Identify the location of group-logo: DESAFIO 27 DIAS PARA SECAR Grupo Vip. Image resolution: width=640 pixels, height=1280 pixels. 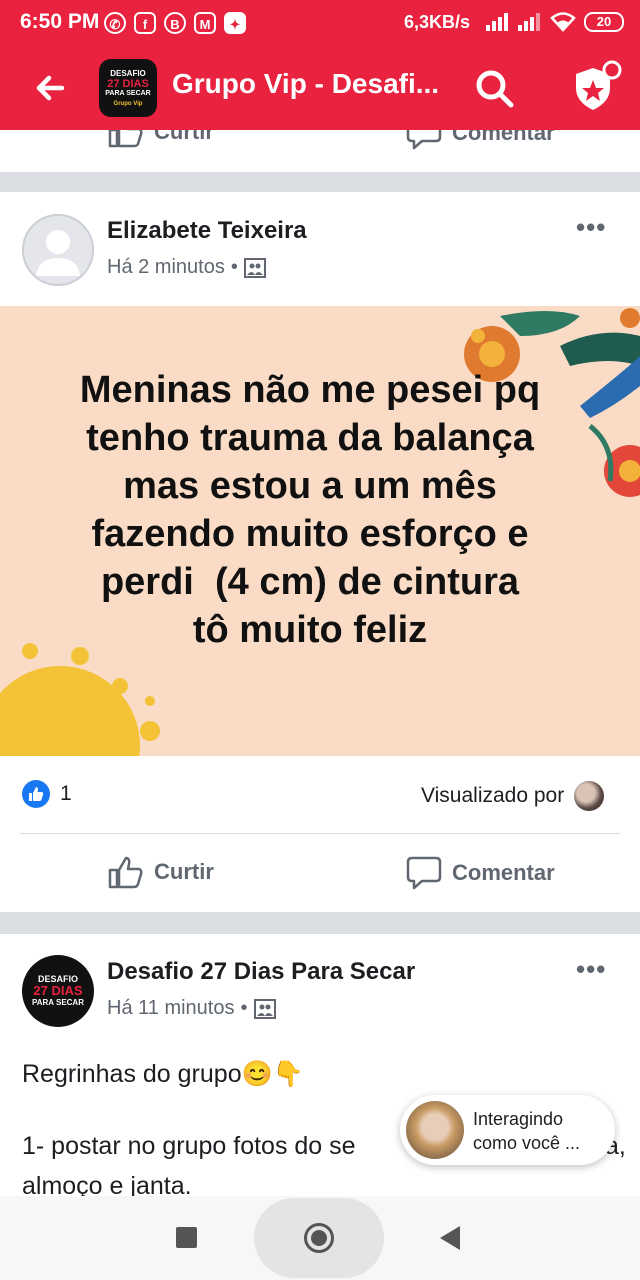
(128, 88).